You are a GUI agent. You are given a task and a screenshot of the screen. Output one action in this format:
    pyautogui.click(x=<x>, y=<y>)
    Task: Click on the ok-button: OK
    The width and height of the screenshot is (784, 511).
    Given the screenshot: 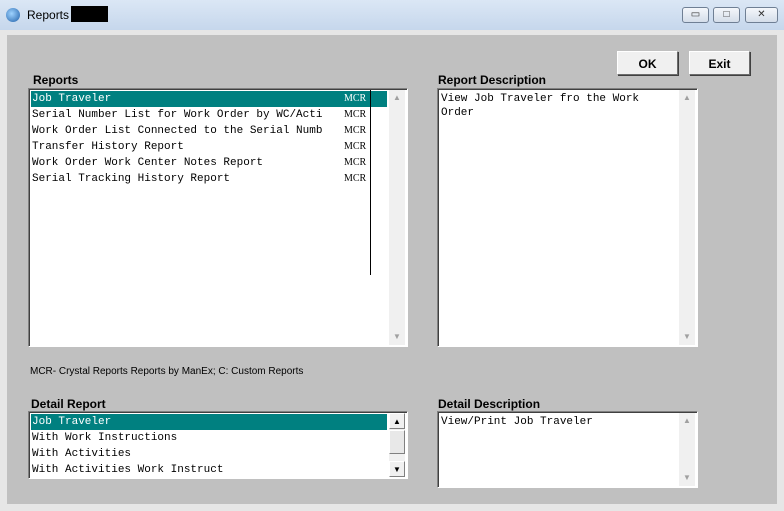 What is the action you would take?
    pyautogui.click(x=647, y=63)
    